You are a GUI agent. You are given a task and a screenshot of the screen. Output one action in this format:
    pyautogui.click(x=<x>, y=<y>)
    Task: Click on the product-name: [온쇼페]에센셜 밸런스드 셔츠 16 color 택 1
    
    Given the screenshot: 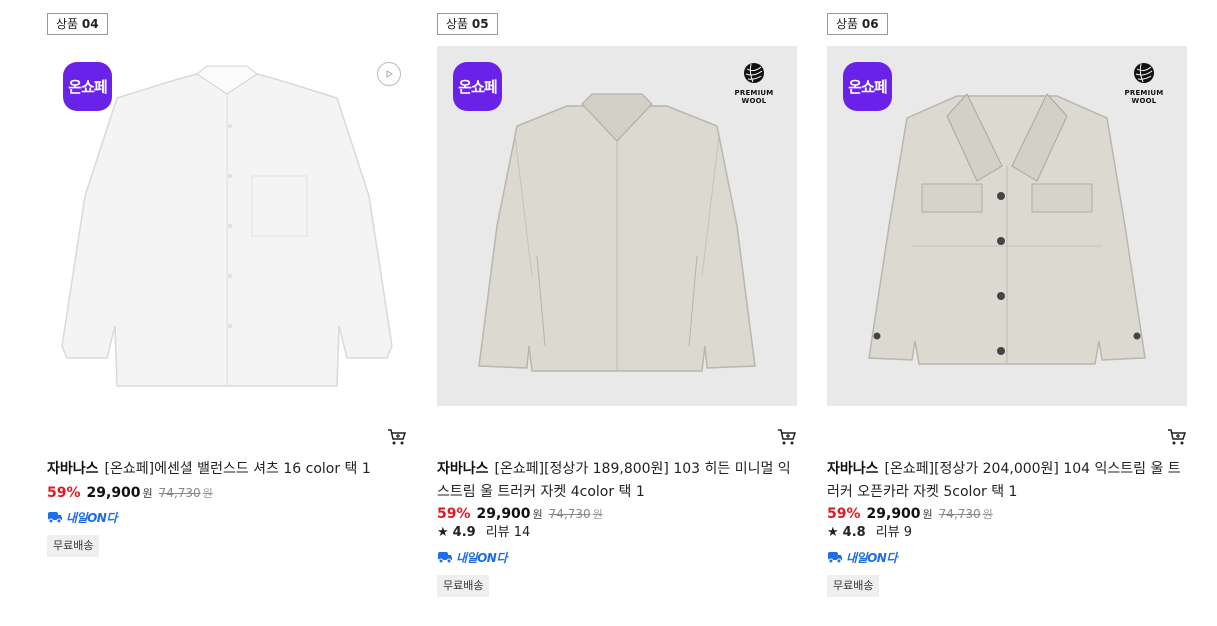 What is the action you would take?
    pyautogui.click(x=237, y=469)
    